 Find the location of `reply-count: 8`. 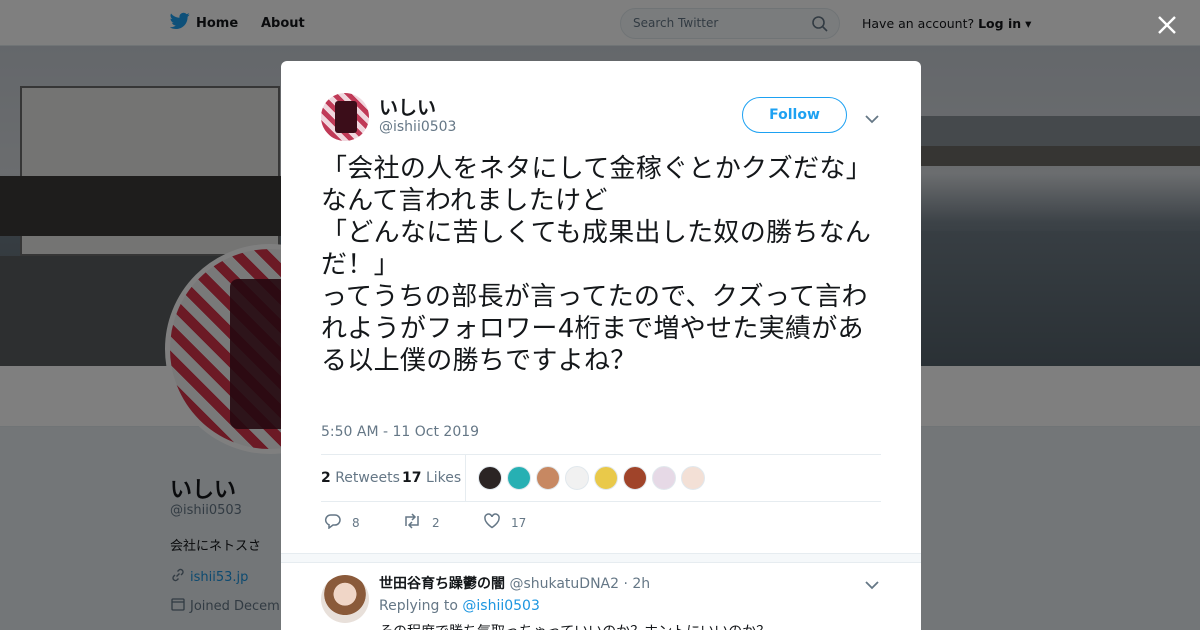

reply-count: 8 is located at coordinates (356, 522).